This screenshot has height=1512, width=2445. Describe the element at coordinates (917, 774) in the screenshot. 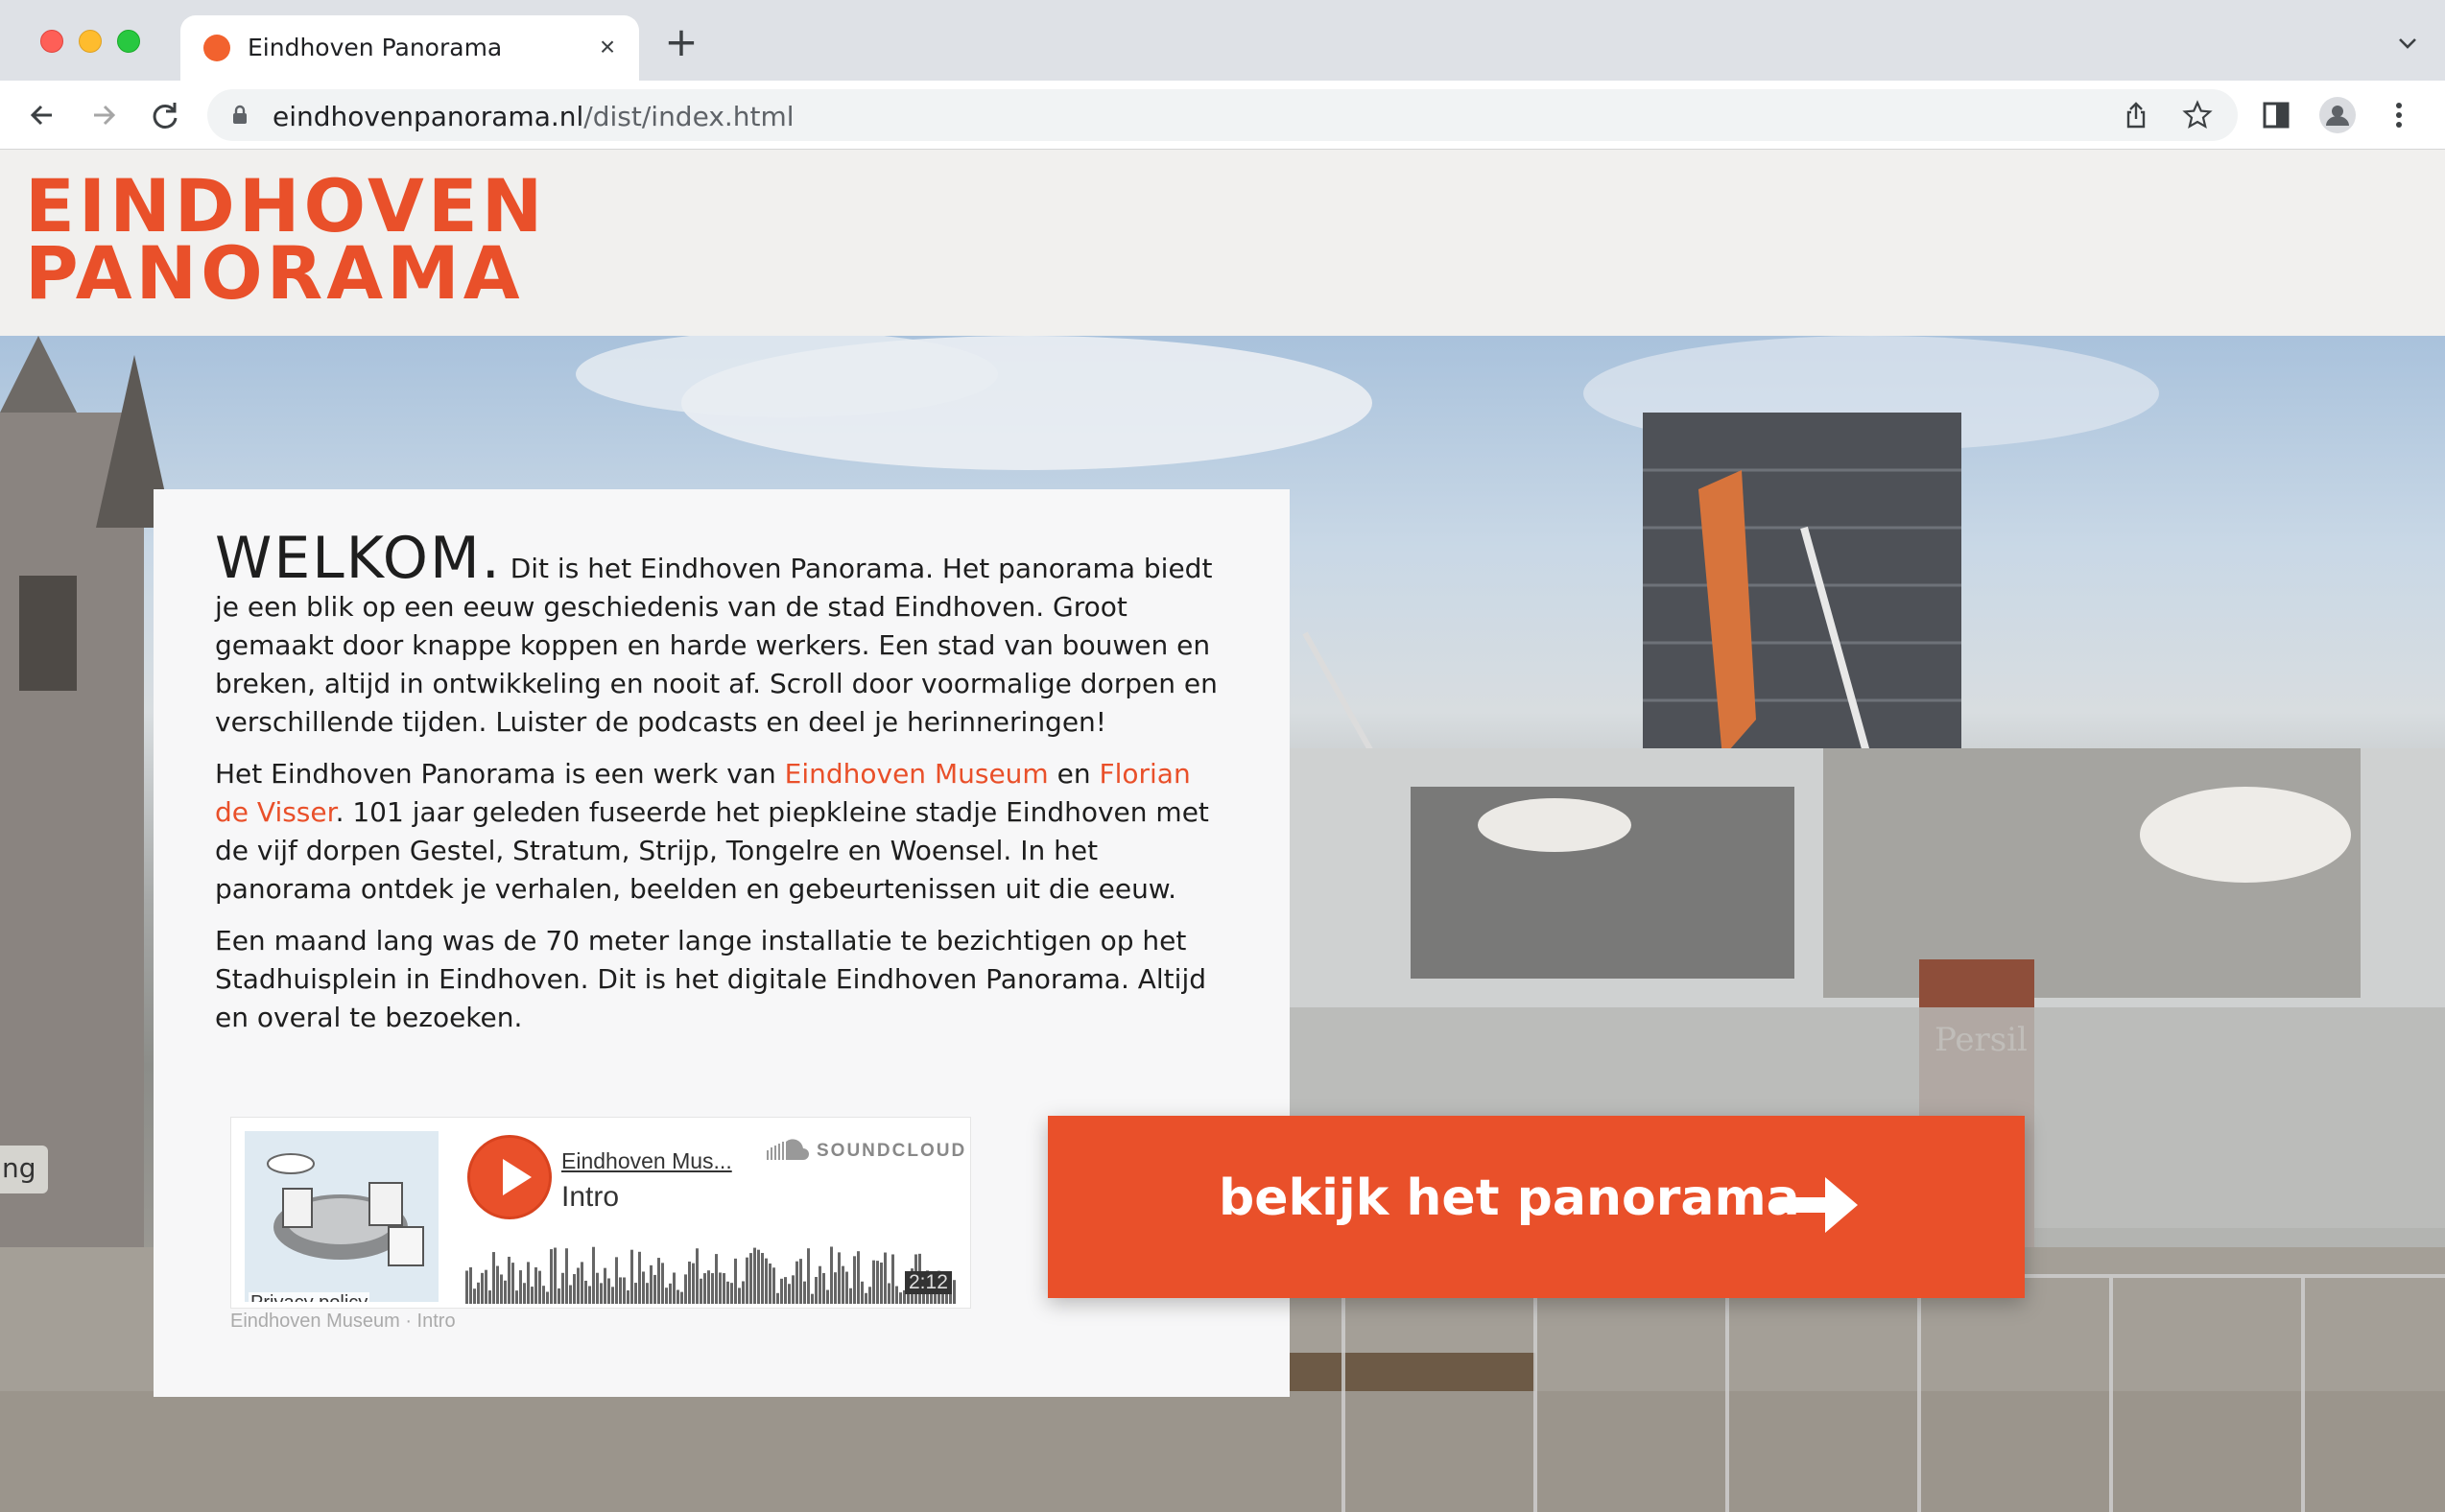

I see `eindhoven-museum-link: Eindhoven Museum` at that location.